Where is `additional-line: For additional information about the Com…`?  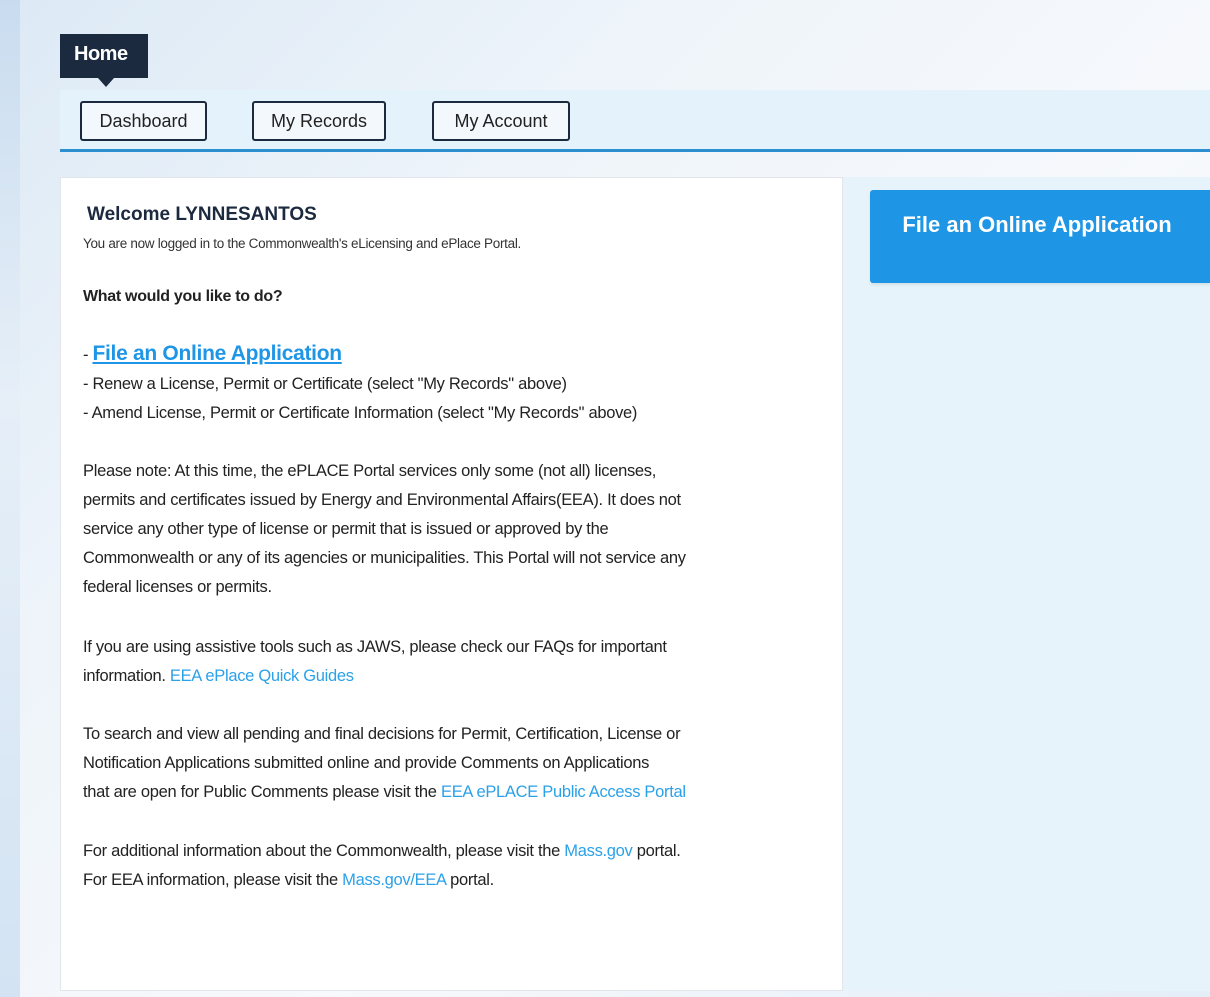
additional-line: For additional information about the Com… is located at coordinates (382, 851).